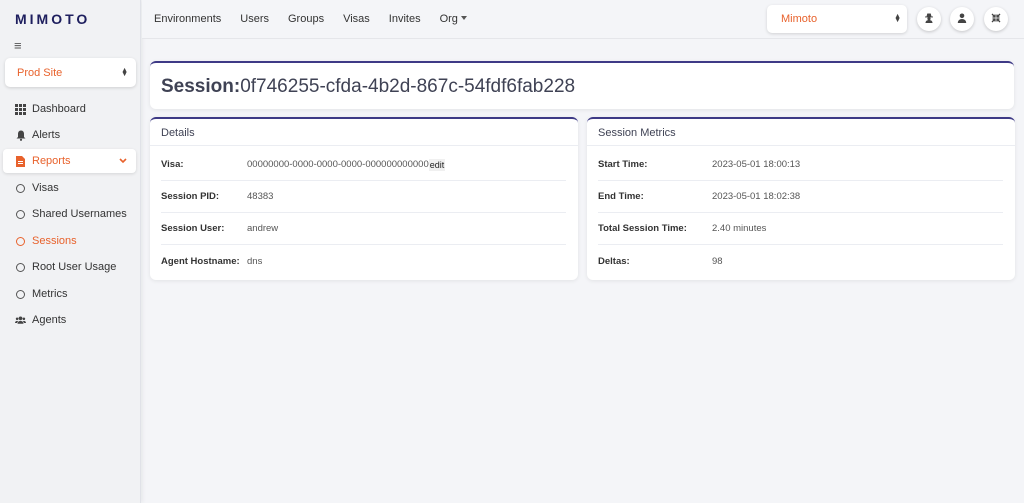 The height and width of the screenshot is (503, 1024). I want to click on sidebar-item-visas: Visas, so click(70, 188).